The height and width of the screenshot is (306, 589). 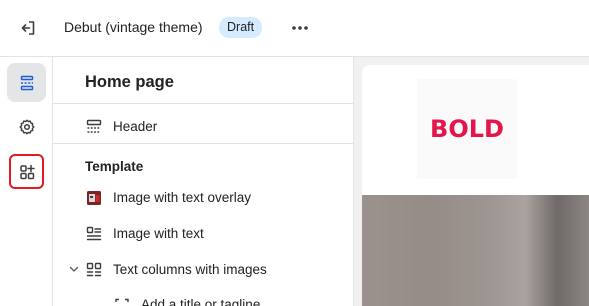 I want to click on block-item-add-title: Add a title or tagline, so click(x=217, y=298).